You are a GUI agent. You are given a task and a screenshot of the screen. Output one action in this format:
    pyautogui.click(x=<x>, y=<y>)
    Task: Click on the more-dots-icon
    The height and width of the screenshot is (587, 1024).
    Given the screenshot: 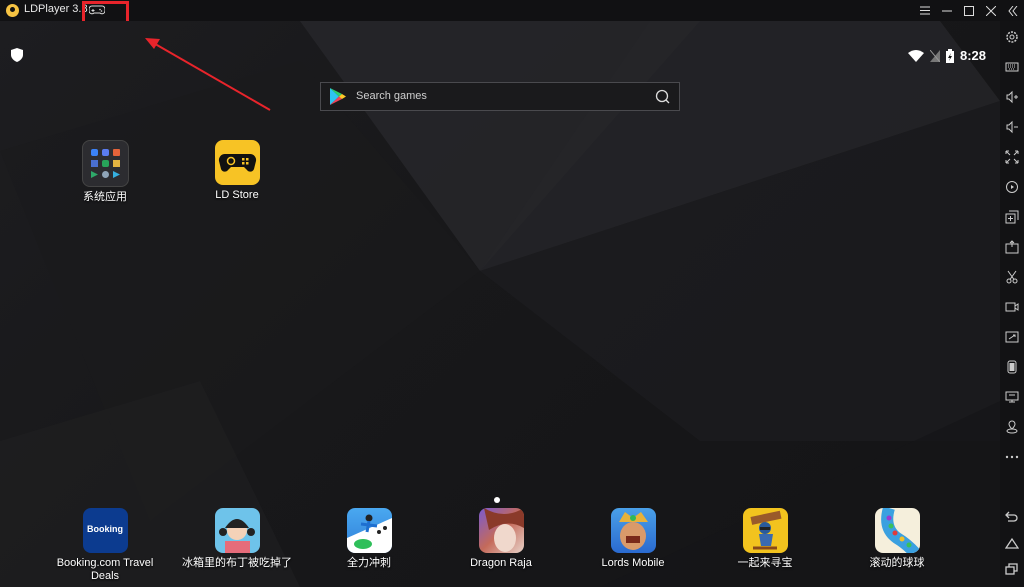 What is the action you would take?
    pyautogui.click(x=1012, y=457)
    